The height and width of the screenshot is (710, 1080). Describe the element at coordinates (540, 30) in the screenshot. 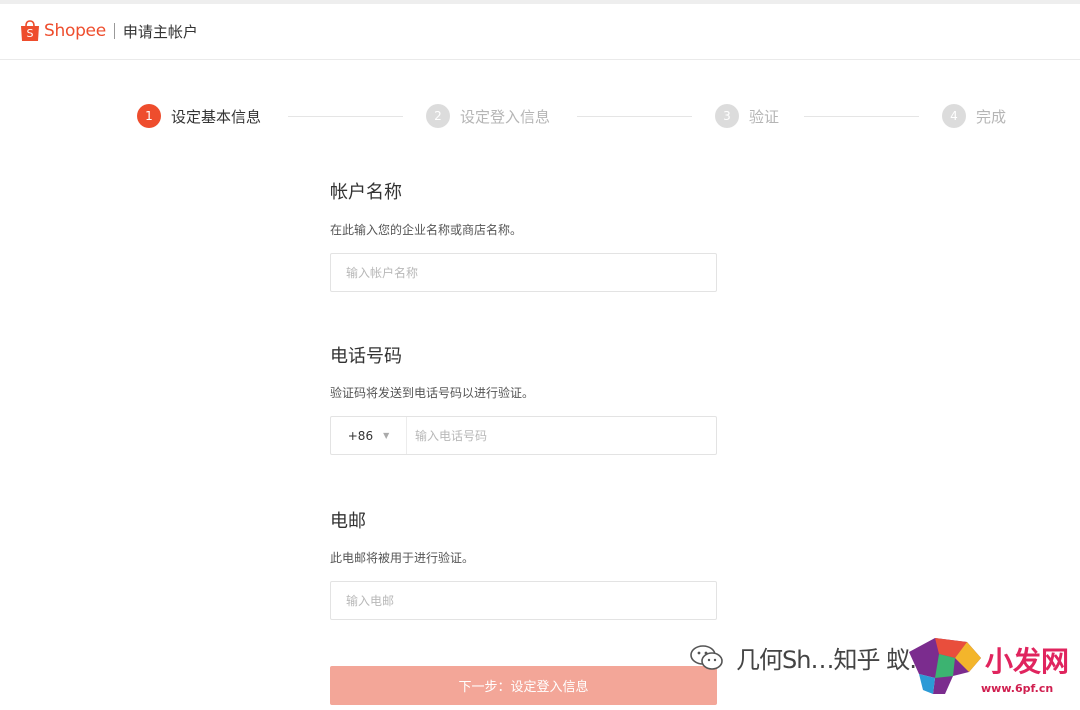

I see `top-header: S Shopee 申请主帐户` at that location.